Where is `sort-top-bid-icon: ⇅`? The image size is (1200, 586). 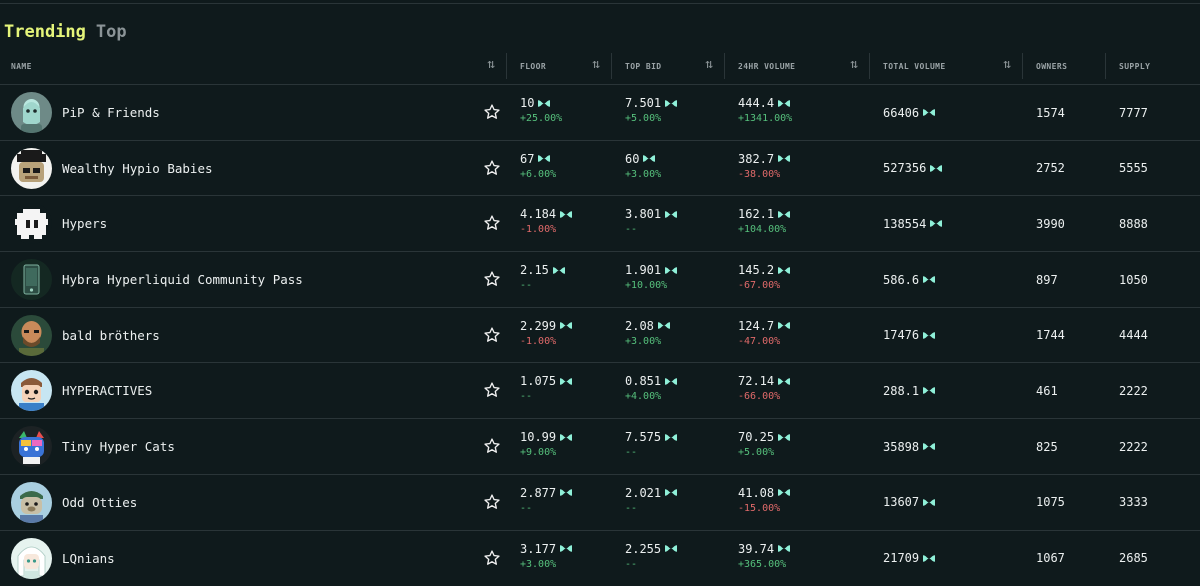 sort-top-bid-icon: ⇅ is located at coordinates (709, 65).